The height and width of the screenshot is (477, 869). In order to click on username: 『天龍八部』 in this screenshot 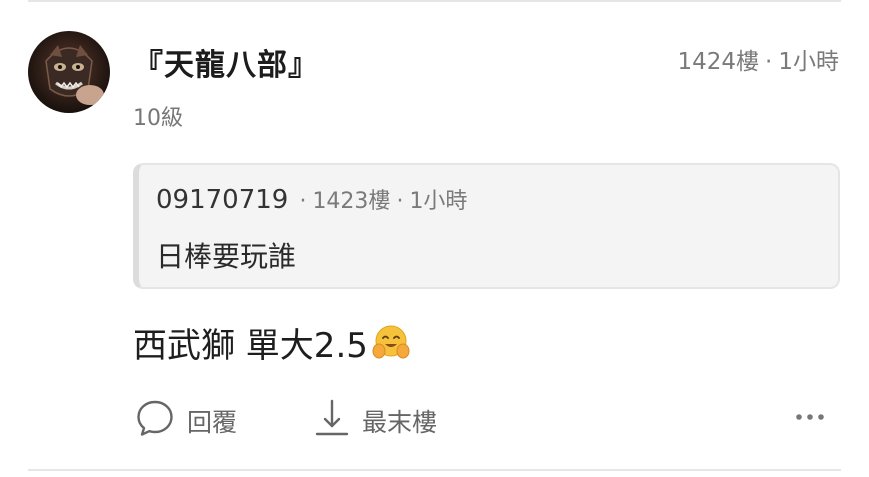, I will do `click(226, 62)`.